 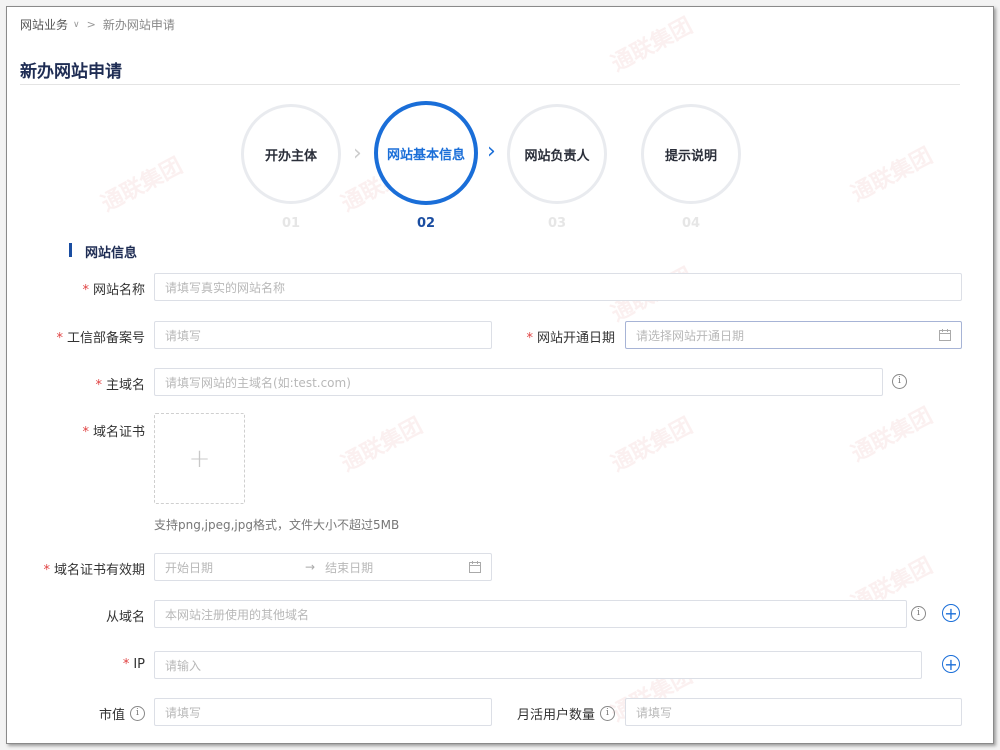 I want to click on add-ip-button: +, so click(x=951, y=664).